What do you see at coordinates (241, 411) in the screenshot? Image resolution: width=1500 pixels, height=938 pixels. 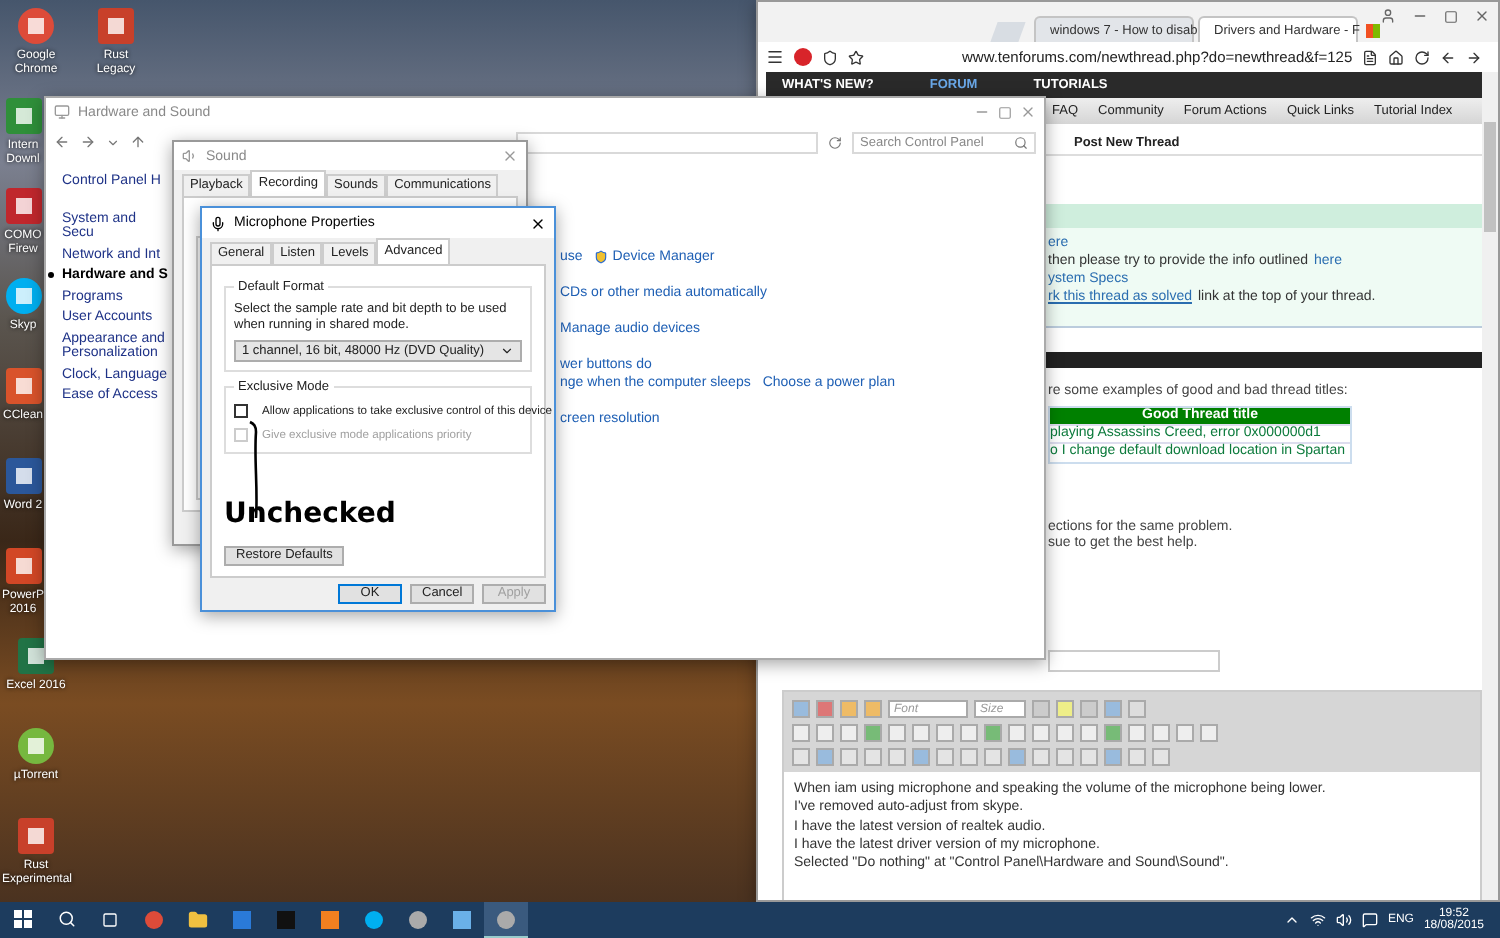 I see `checkbox` at bounding box center [241, 411].